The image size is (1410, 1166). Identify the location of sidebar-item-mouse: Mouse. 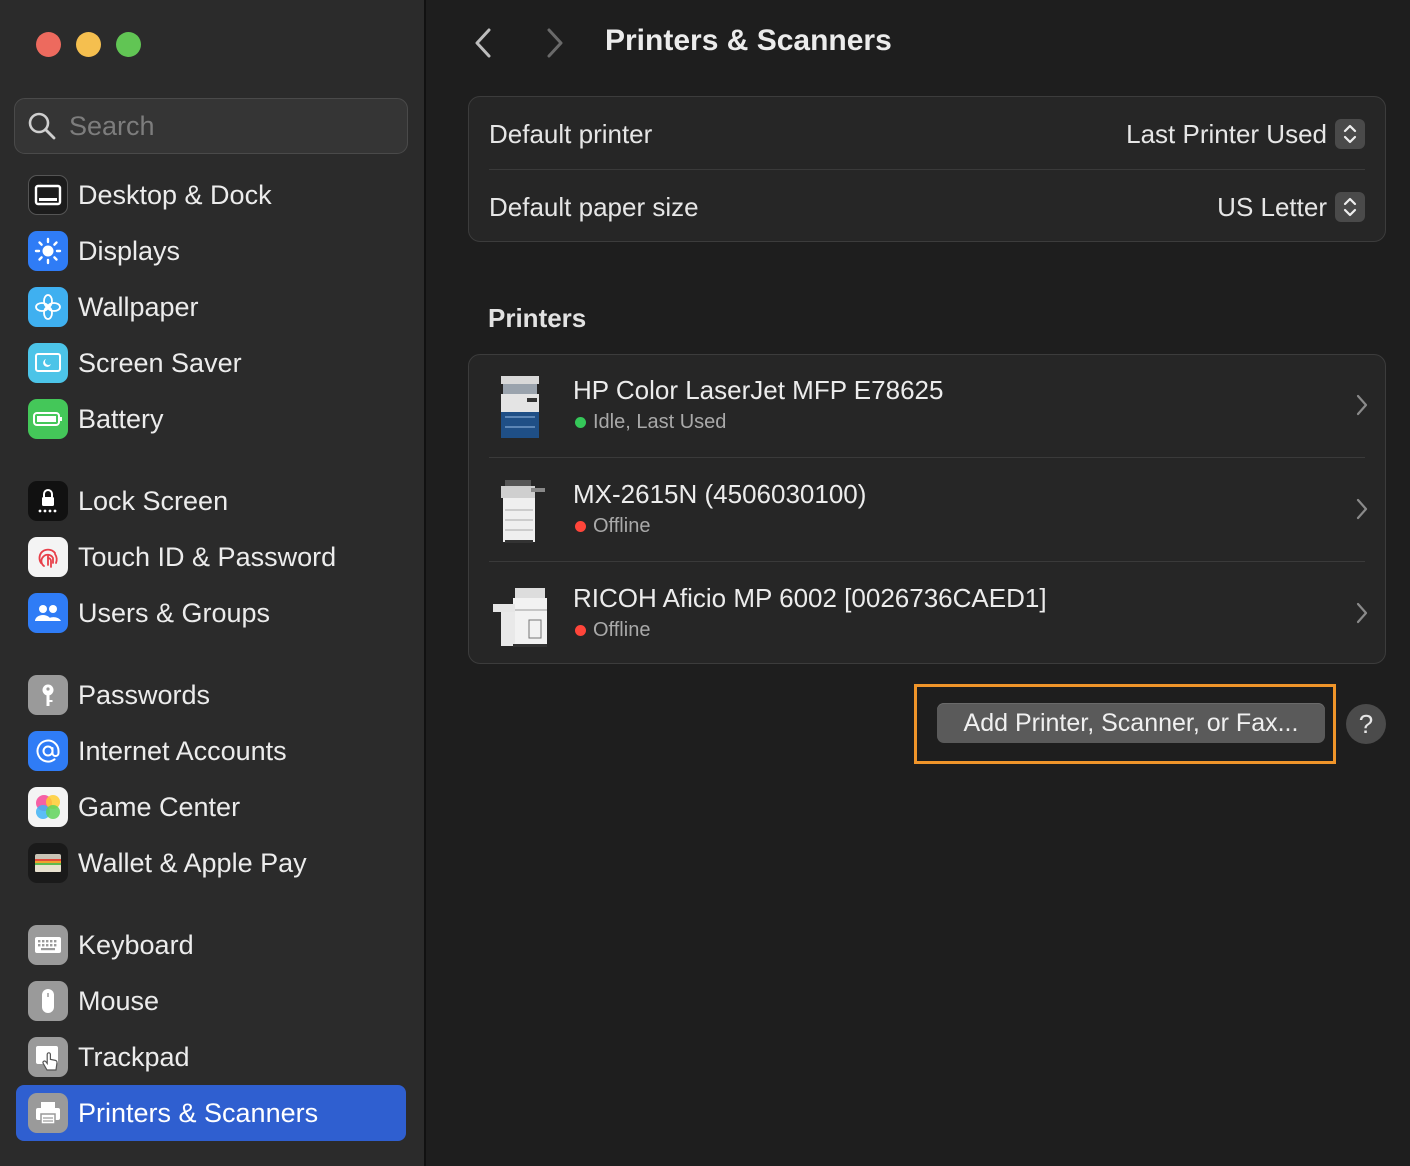
(211, 1001).